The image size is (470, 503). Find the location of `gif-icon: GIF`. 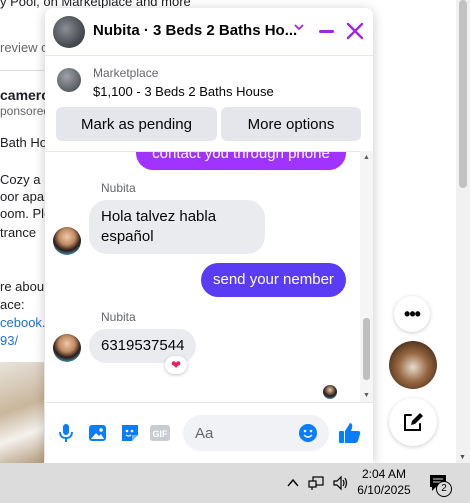

gif-icon: GIF is located at coordinates (160, 433).